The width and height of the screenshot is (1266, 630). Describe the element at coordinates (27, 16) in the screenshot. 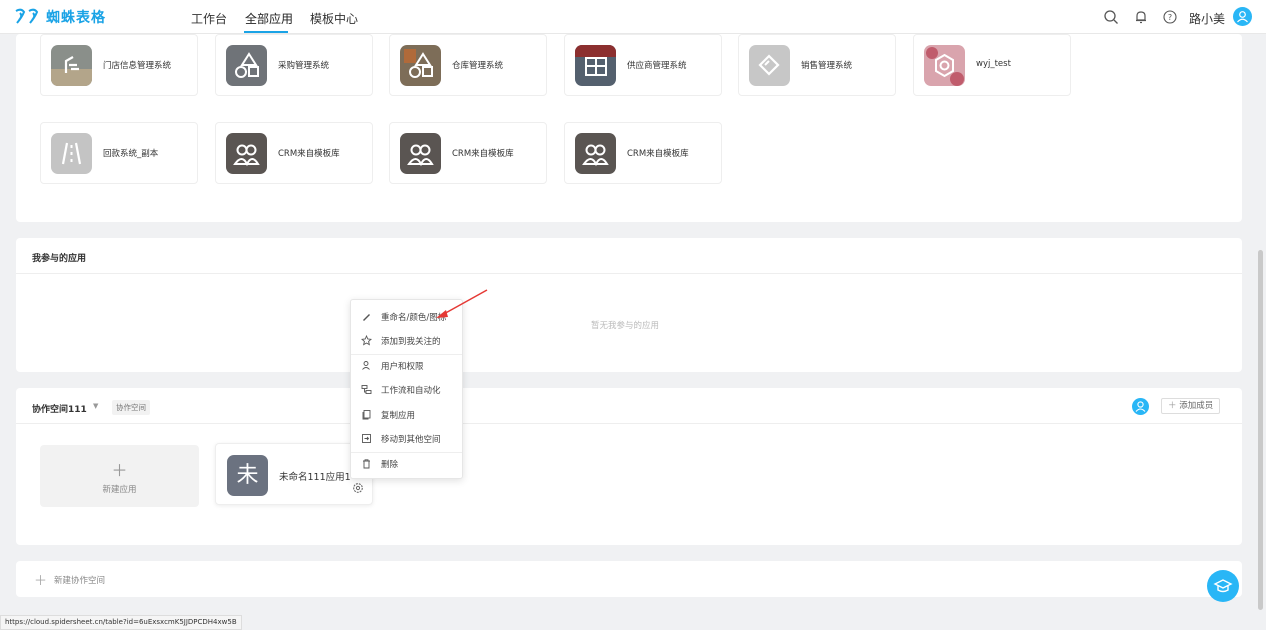

I see `spider-logo-icon` at that location.